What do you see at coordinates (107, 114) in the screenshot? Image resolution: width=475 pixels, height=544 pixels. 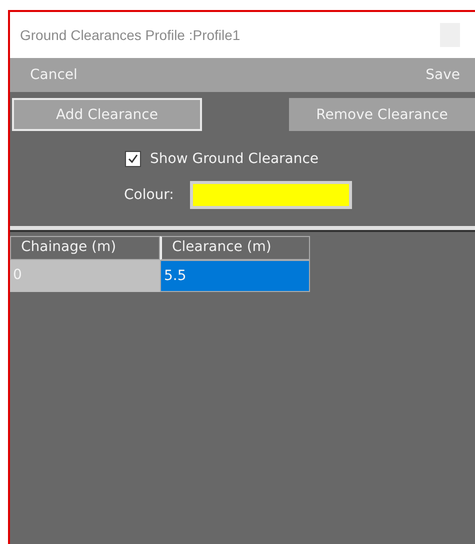 I see `add-button: Add Clearance` at bounding box center [107, 114].